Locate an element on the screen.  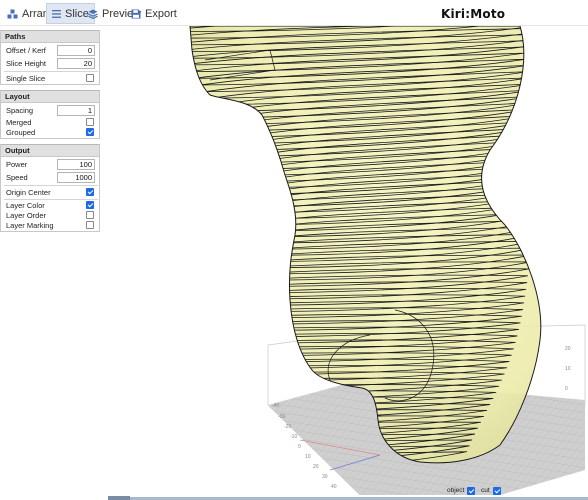
layer-order-label: Layer Order is located at coordinates (26, 215).